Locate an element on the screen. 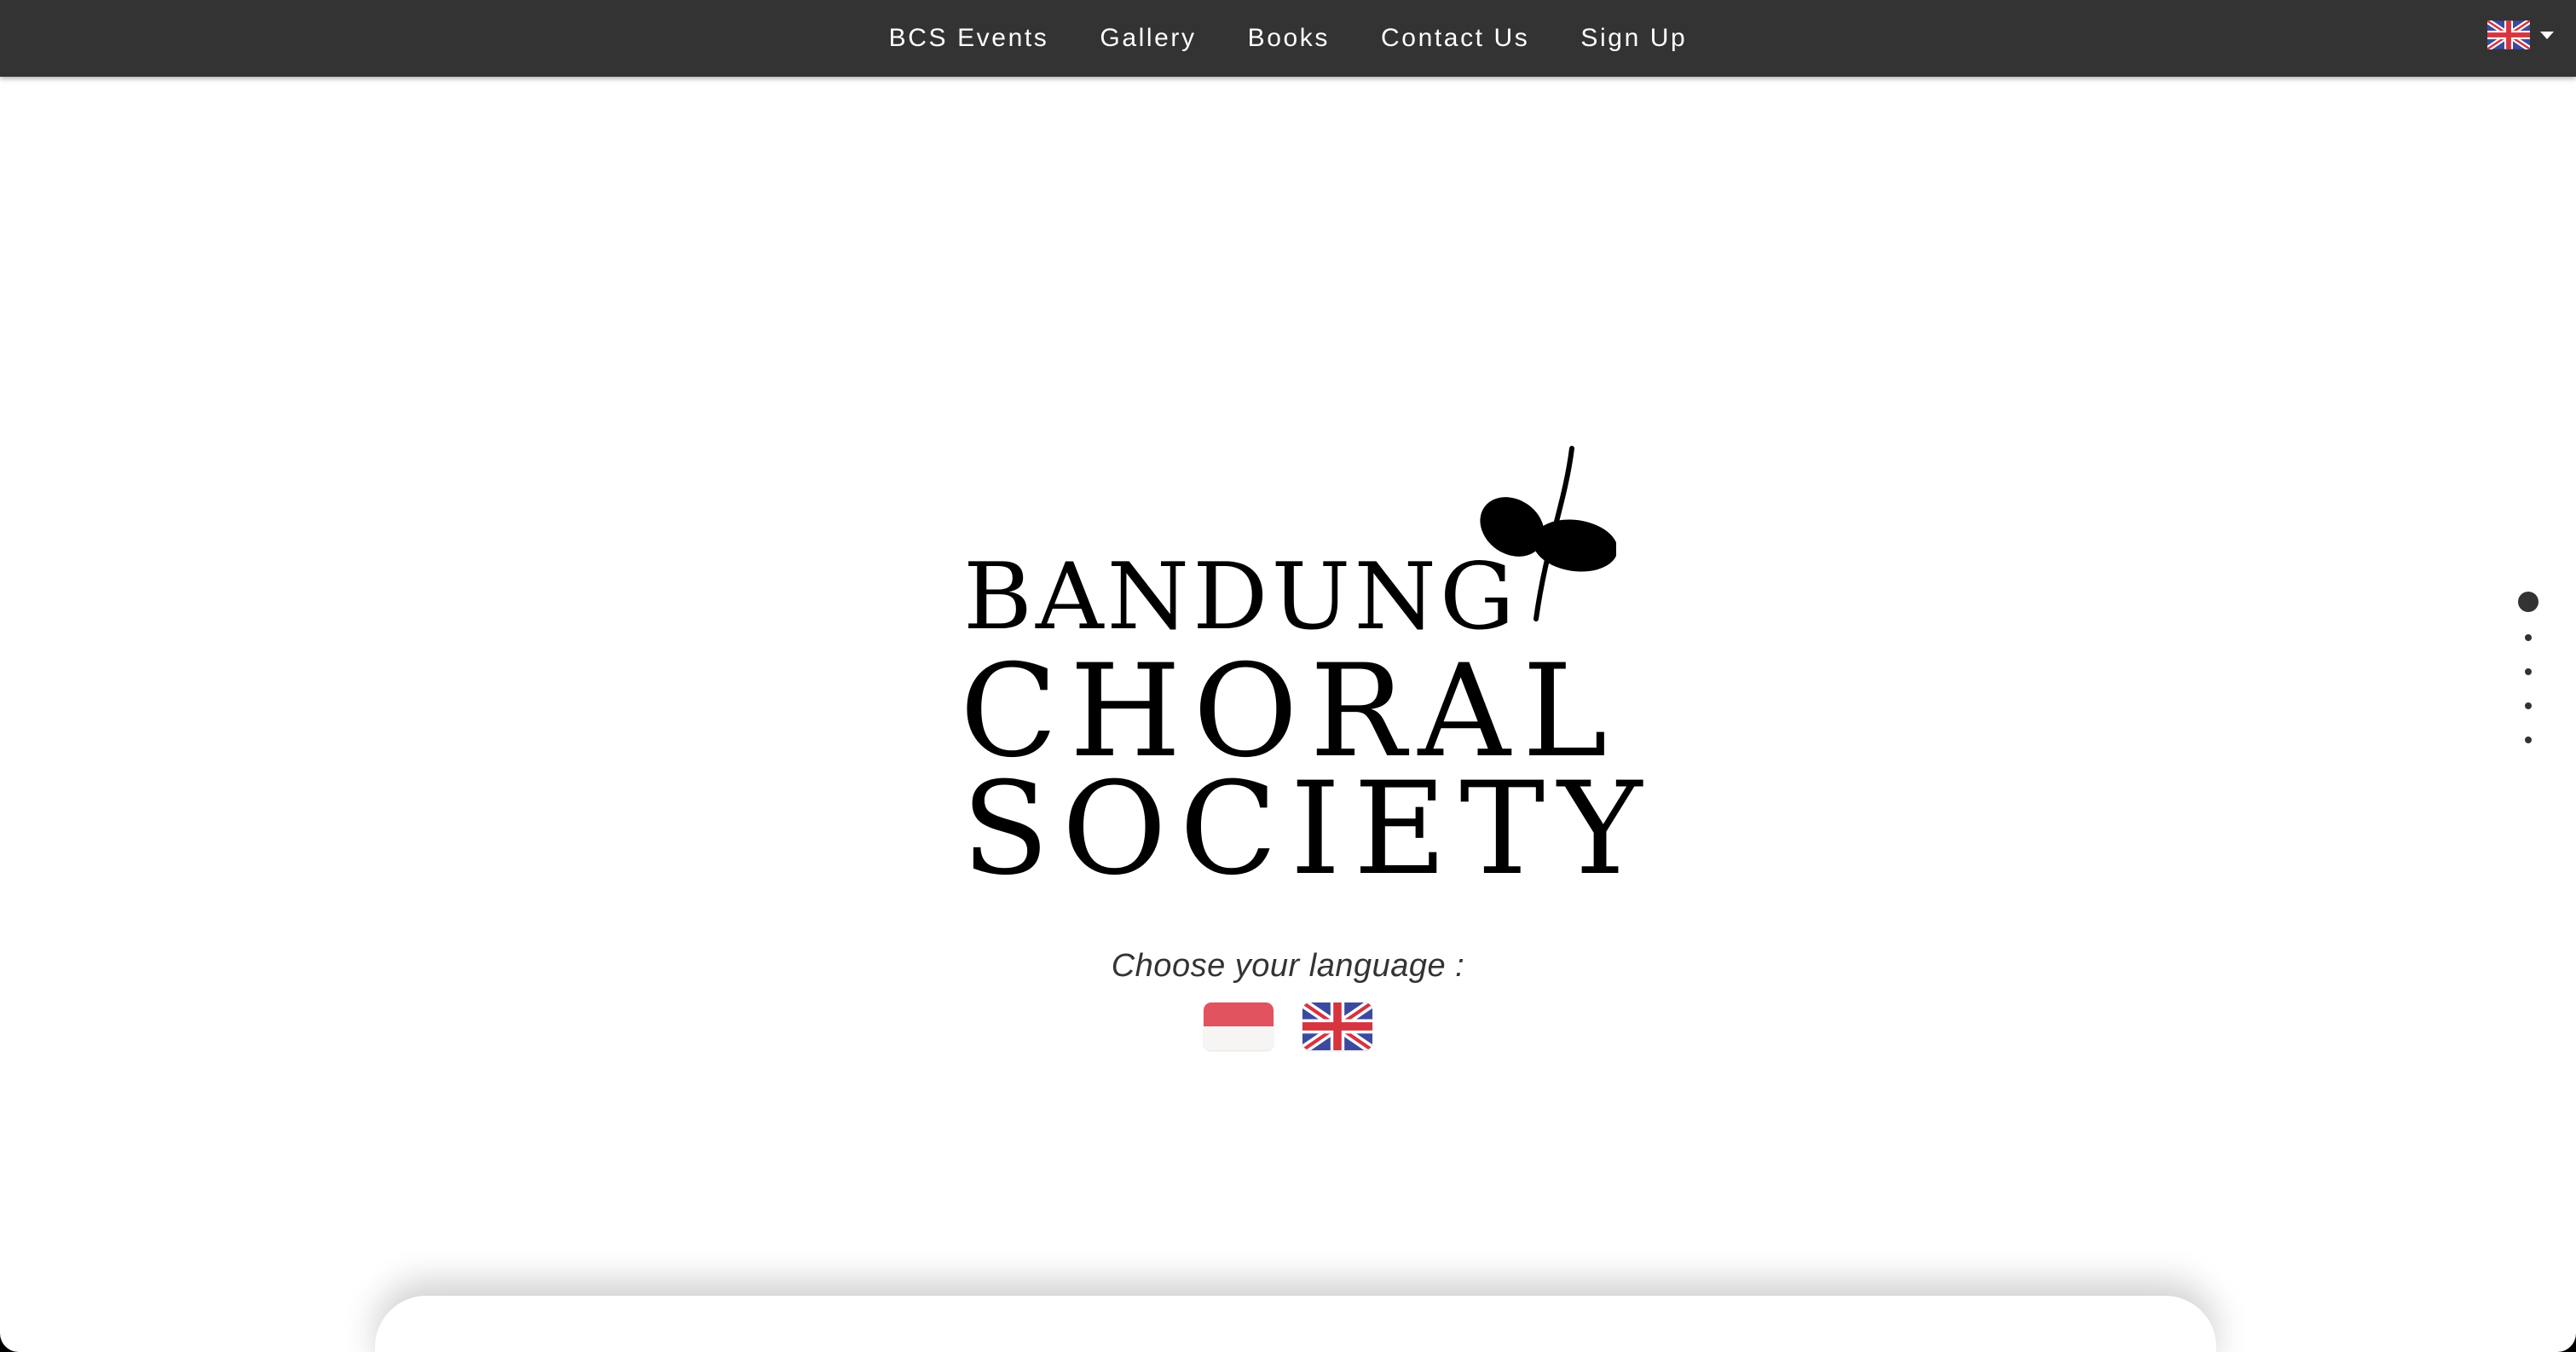 The image size is (2576, 1352). section-pagination is located at coordinates (2528, 681).